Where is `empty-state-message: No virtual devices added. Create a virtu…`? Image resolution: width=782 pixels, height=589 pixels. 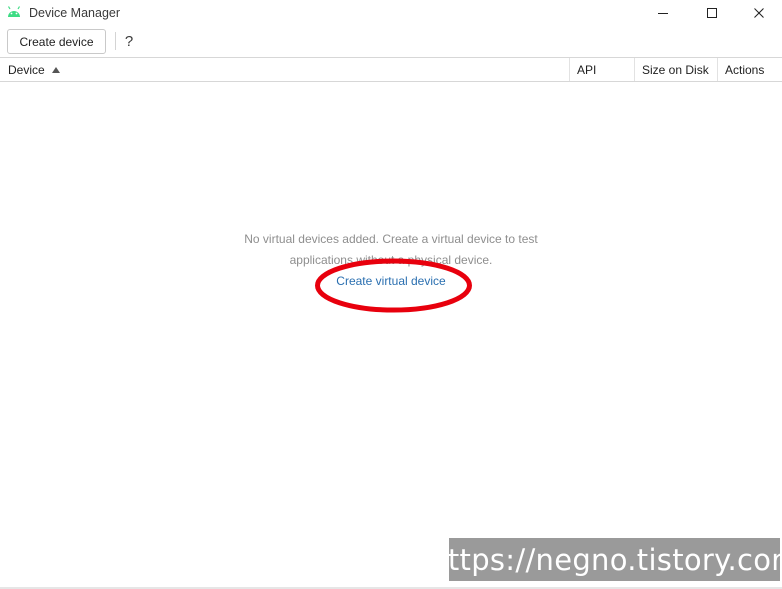
empty-state-message: No virtual devices added. Create a virtu… is located at coordinates (391, 249).